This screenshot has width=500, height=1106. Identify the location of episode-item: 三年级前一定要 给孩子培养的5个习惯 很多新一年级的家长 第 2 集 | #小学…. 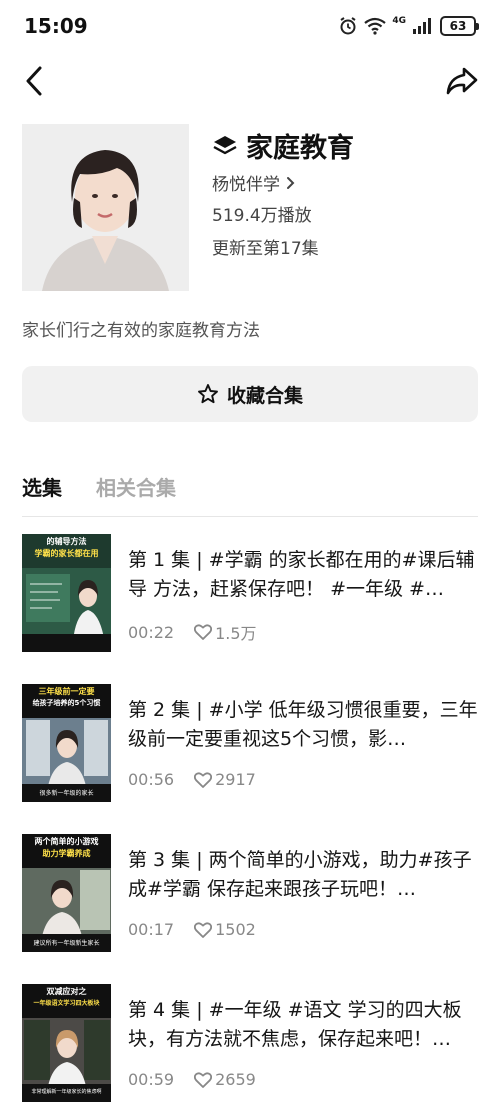
(250, 742).